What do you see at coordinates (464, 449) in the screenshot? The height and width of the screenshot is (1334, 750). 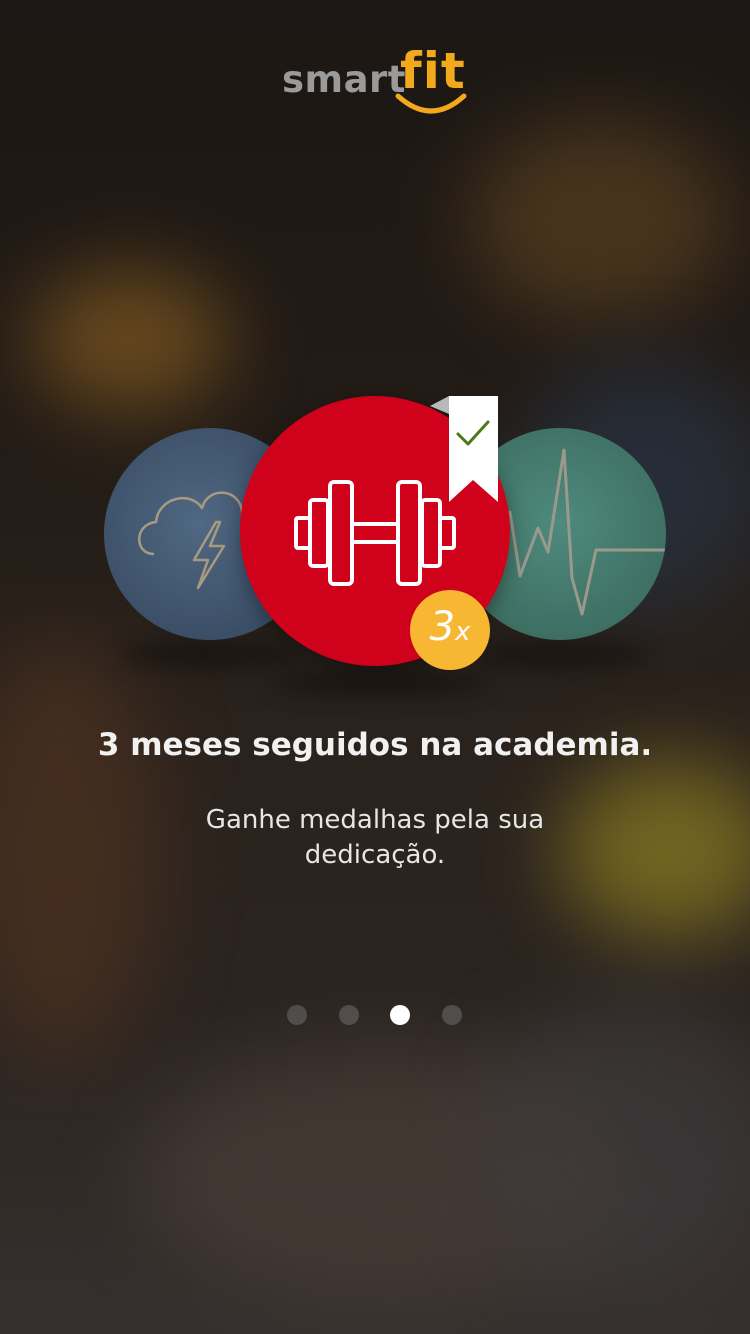 I see `completed-ribbon` at bounding box center [464, 449].